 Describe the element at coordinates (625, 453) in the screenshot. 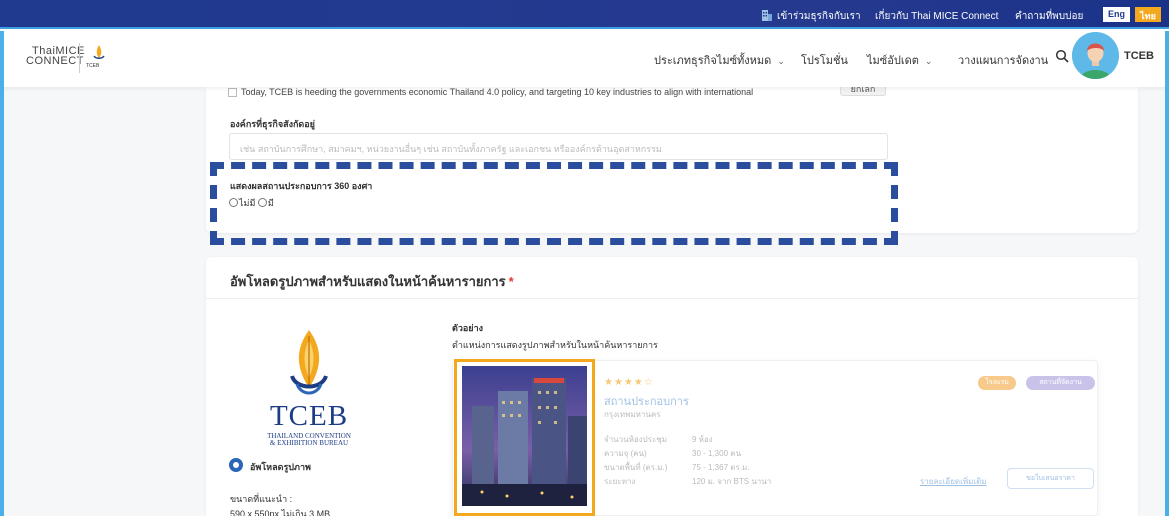

I see `spec-label: ความจุ (คน)` at that location.